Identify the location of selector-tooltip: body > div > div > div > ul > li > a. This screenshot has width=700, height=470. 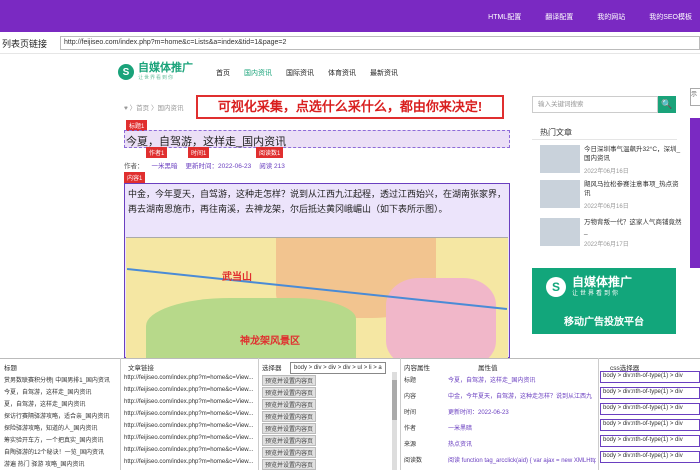
(338, 368).